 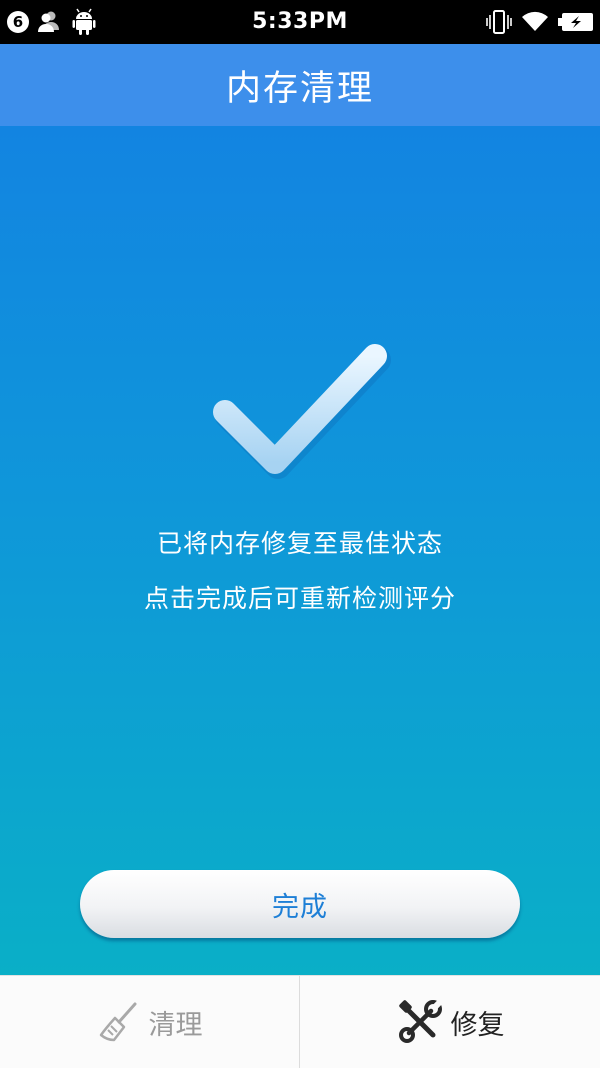 I want to click on tab-clean: 清理, so click(x=149, y=1022).